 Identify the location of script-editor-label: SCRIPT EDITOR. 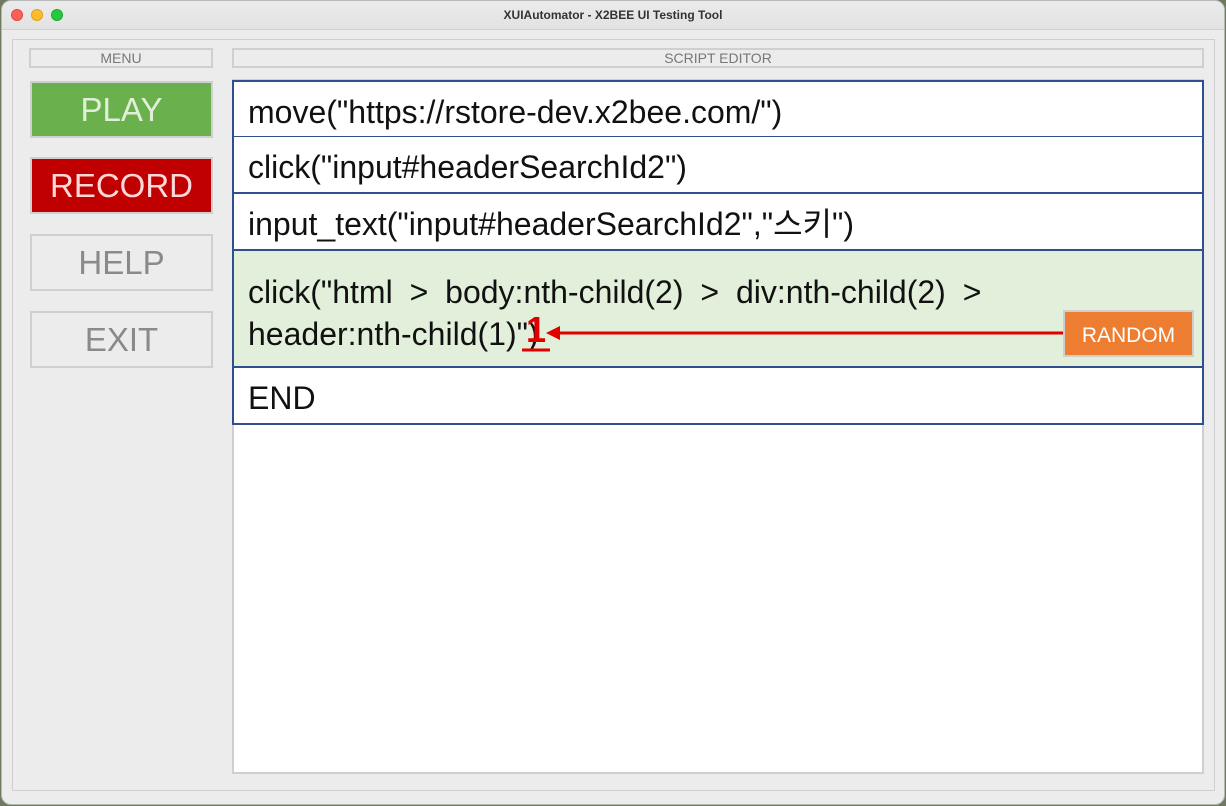
(718, 58).